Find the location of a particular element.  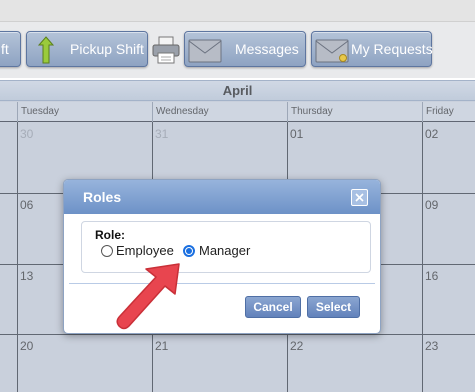

employee-radio is located at coordinates (107, 251).